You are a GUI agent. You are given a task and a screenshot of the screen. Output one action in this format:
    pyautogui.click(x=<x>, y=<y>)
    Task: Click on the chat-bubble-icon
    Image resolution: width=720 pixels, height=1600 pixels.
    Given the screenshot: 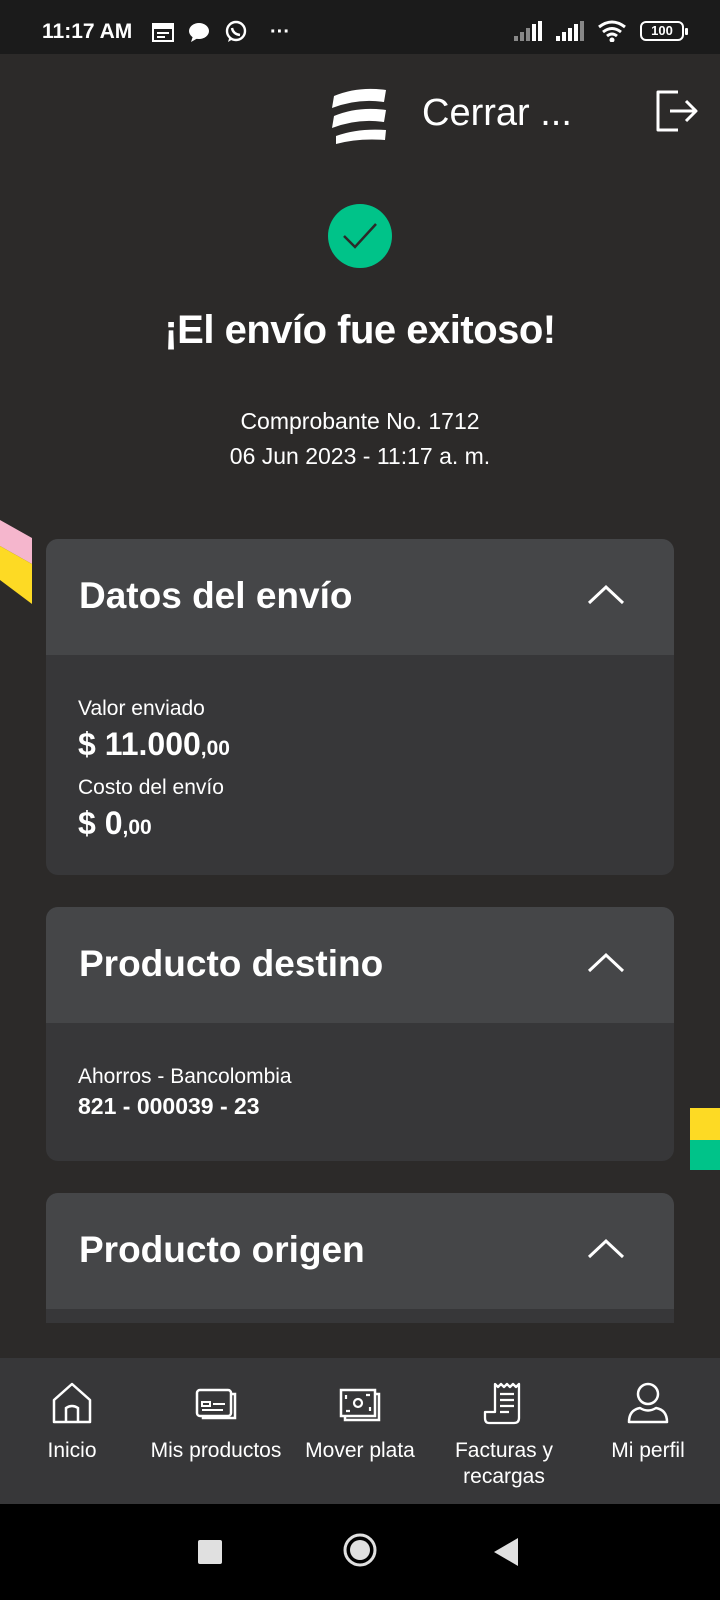 What is the action you would take?
    pyautogui.click(x=199, y=32)
    